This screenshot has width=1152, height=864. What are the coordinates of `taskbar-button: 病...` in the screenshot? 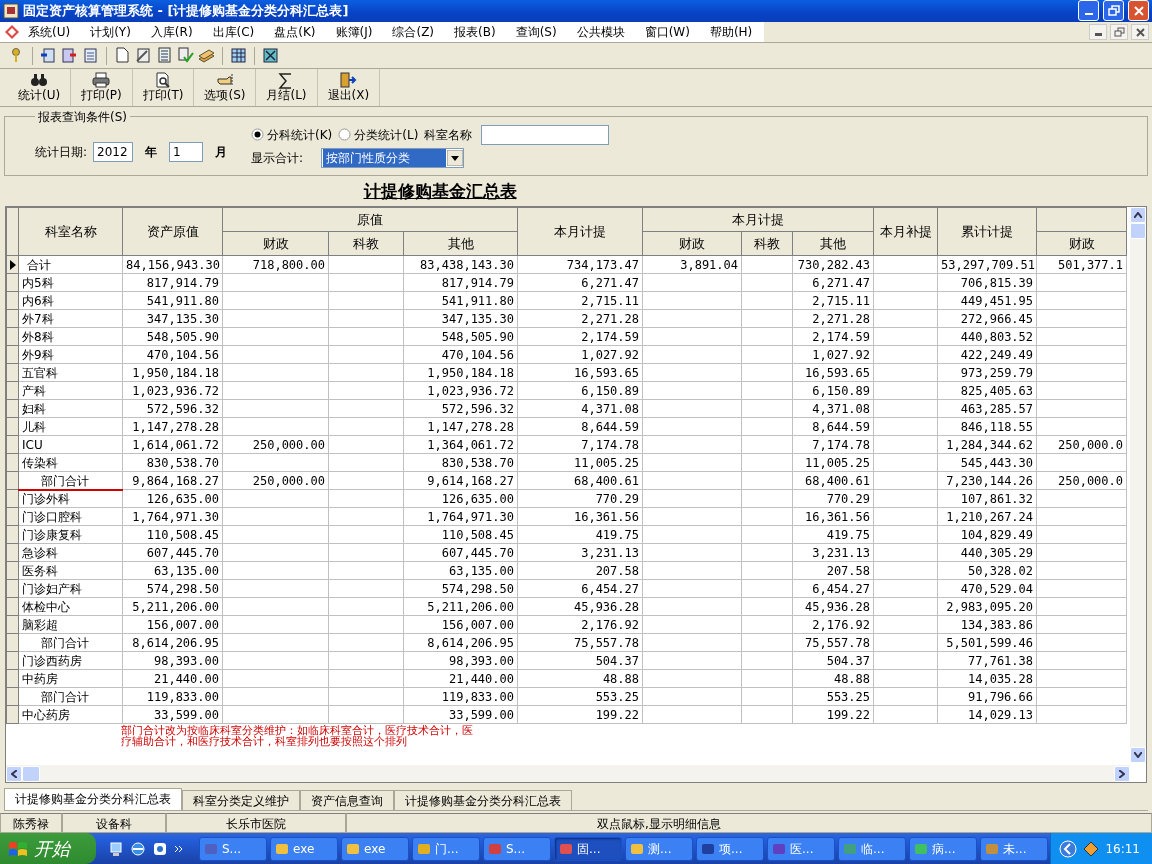 It's located at (943, 848).